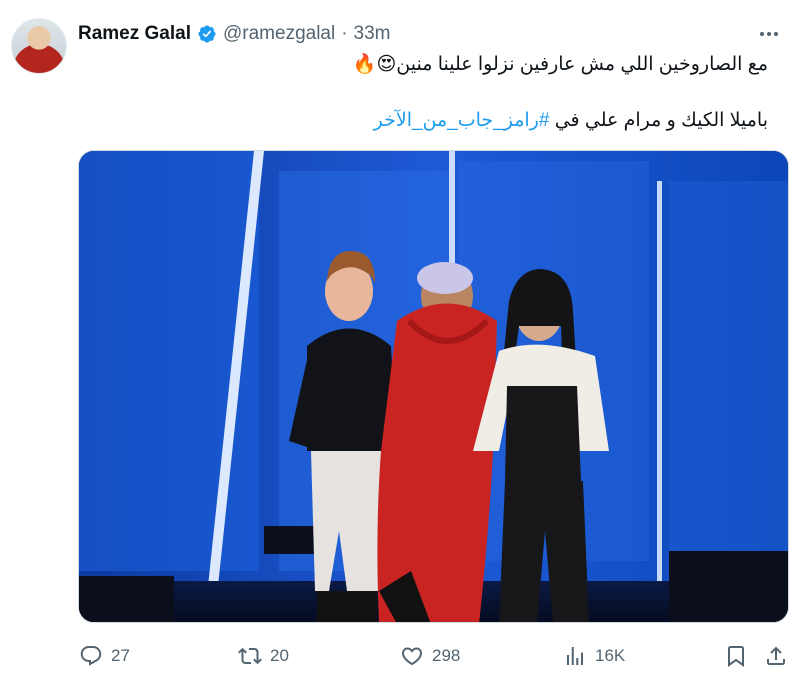 This screenshot has width=796, height=693. What do you see at coordinates (104, 656) in the screenshot?
I see `reply-button: 27` at bounding box center [104, 656].